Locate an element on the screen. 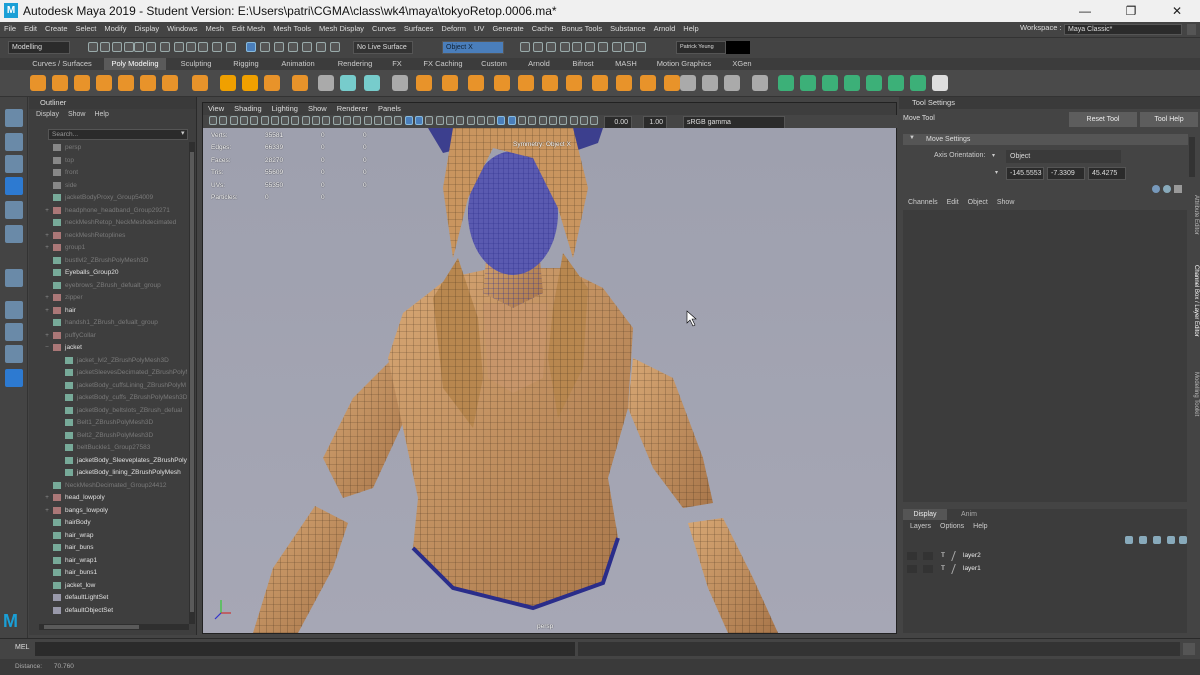 This screenshot has width=1200, height=675. outliner-item: hair_buns is located at coordinates (108, 548).